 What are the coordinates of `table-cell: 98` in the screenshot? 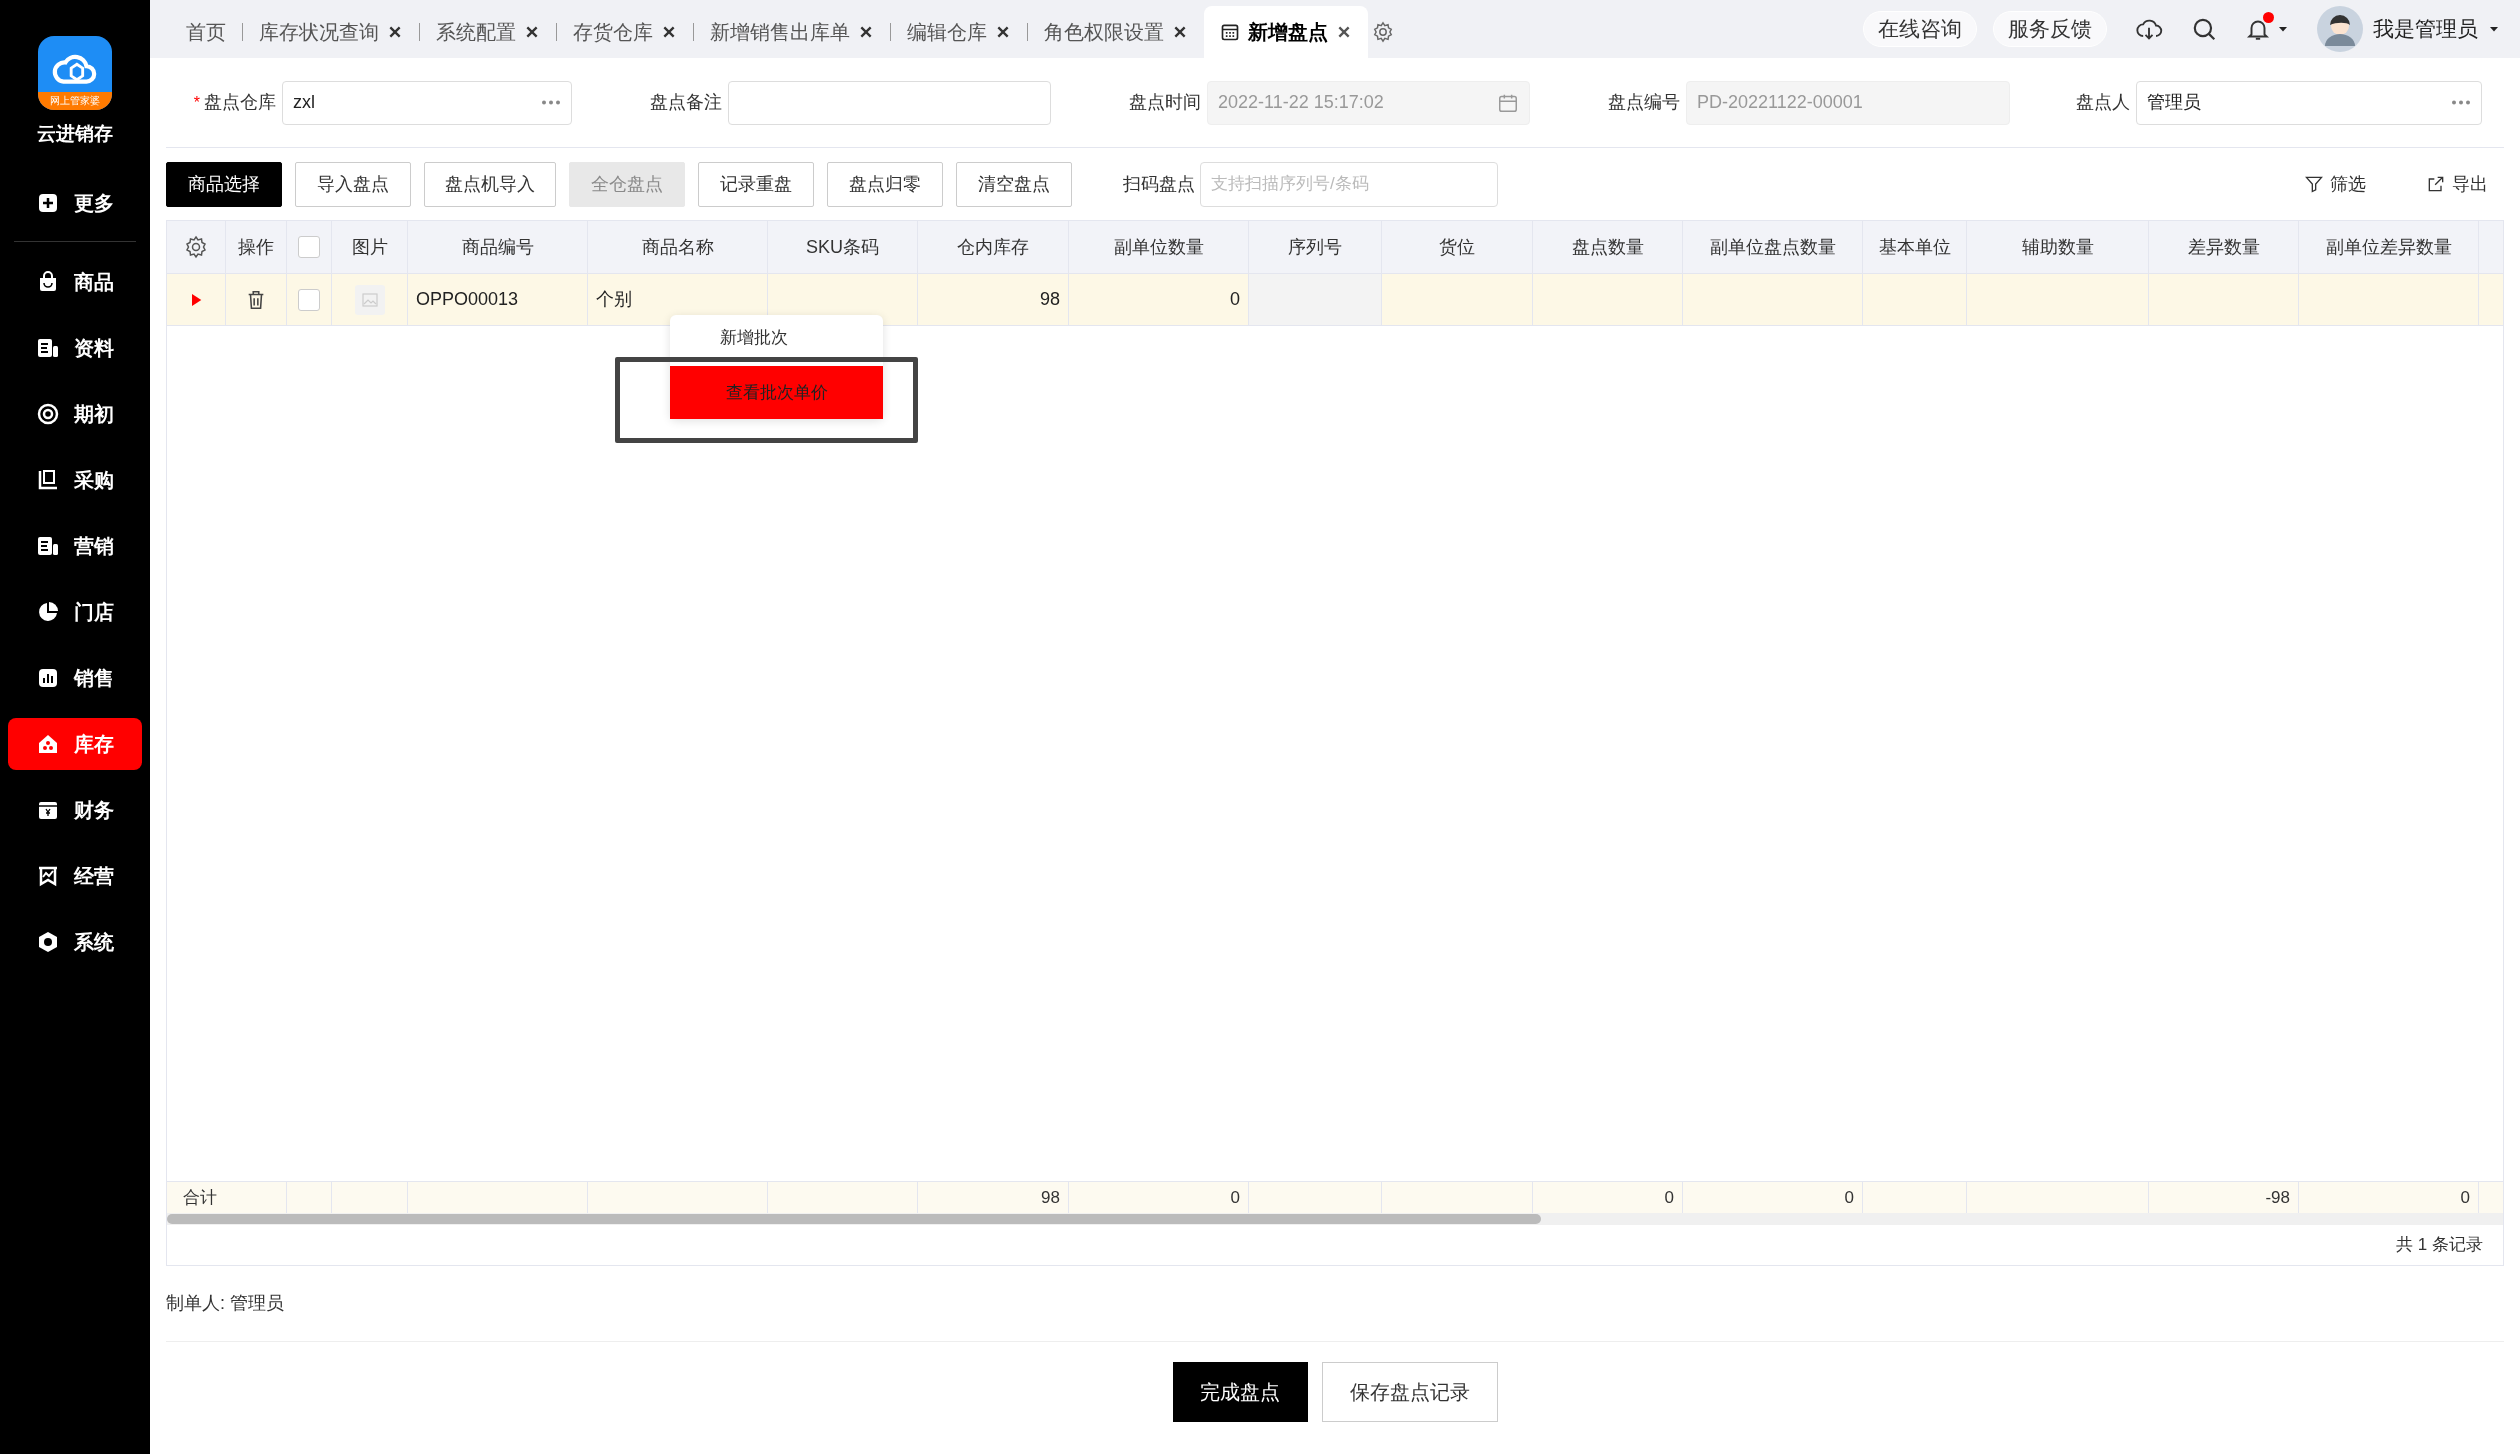 It's located at (993, 299).